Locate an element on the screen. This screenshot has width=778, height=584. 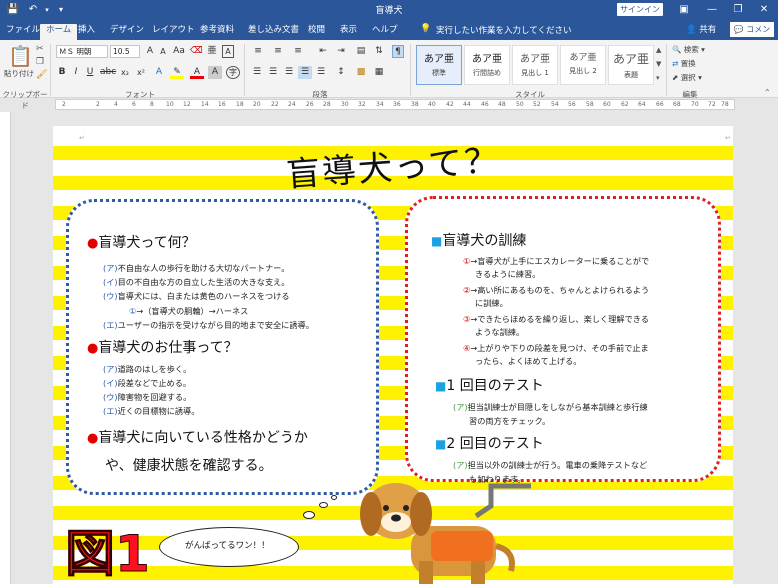
tab-review: 校閲 is located at coordinates (316, 32).